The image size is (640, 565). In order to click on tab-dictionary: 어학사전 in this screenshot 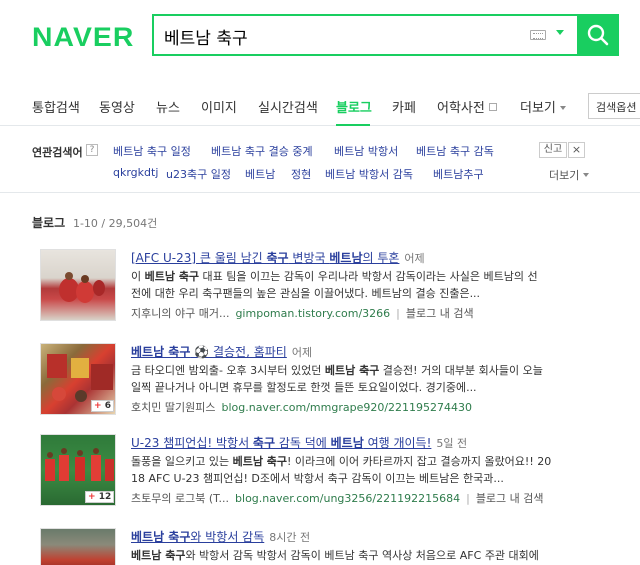, I will do `click(467, 106)`.